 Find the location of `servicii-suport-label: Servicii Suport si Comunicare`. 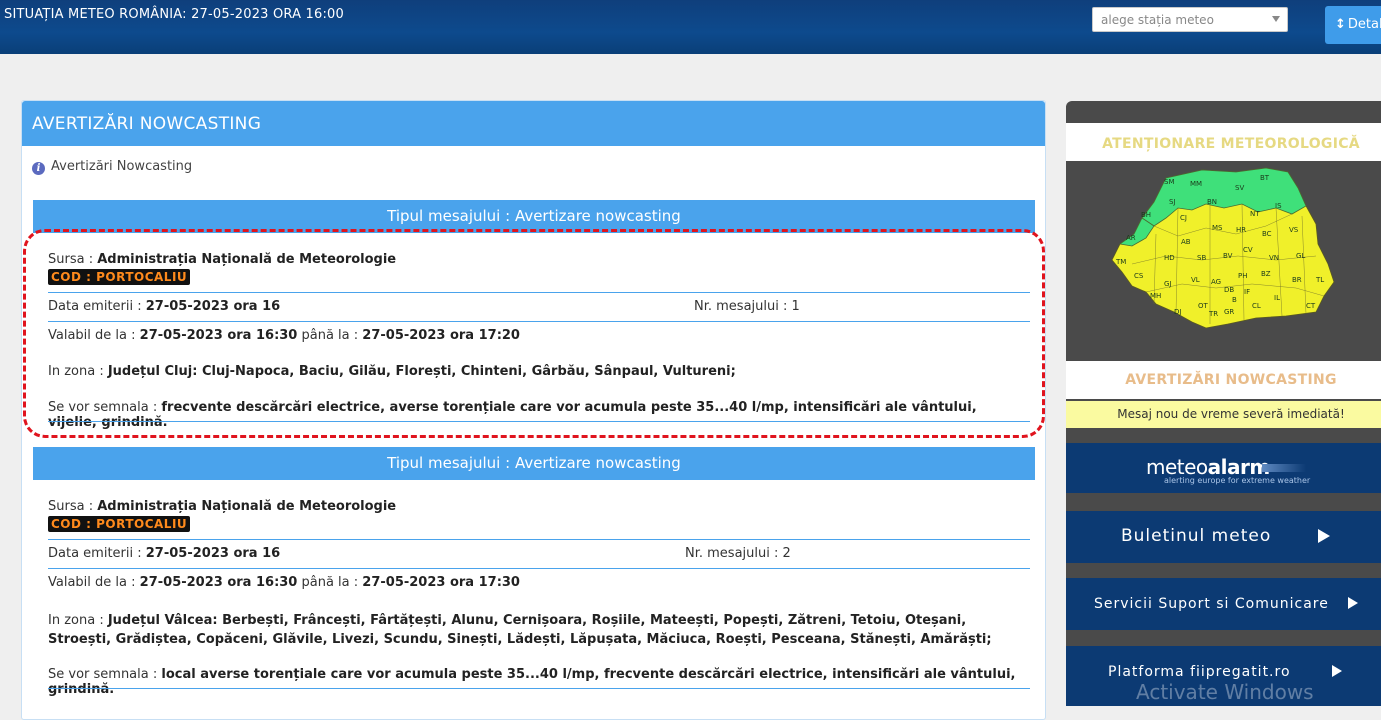

servicii-suport-label: Servicii Suport si Comunicare is located at coordinates (1211, 604).